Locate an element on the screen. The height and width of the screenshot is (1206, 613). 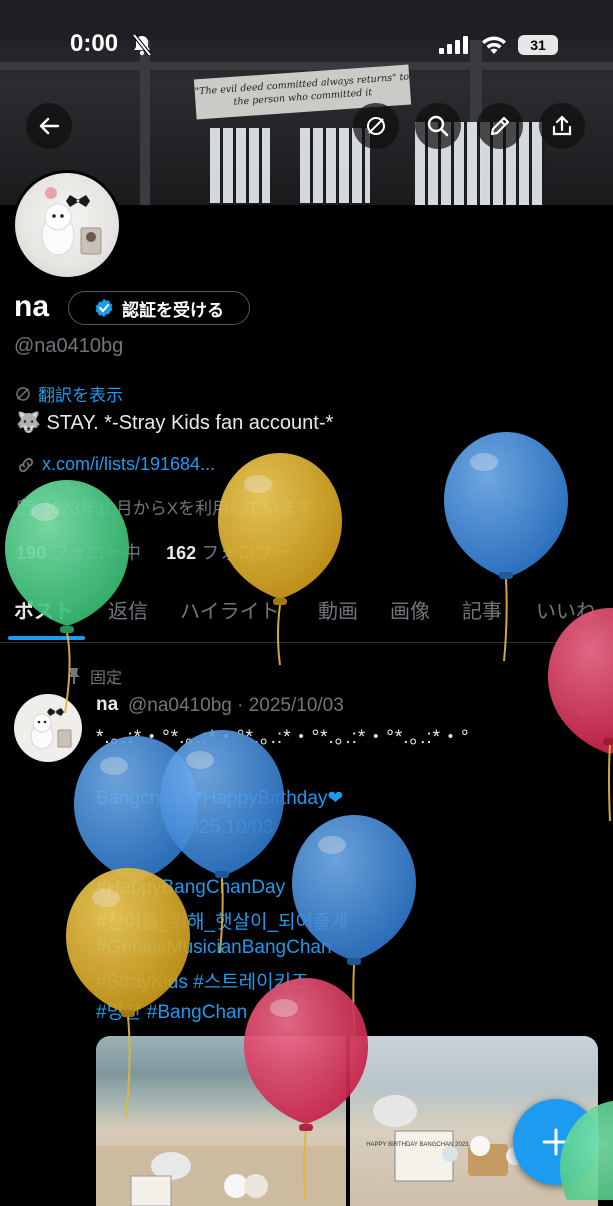
followers-count: 162 is located at coordinates (181, 553).